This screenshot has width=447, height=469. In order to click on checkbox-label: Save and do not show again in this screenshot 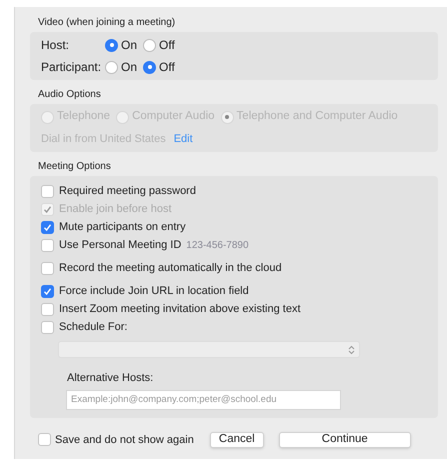, I will do `click(124, 440)`.